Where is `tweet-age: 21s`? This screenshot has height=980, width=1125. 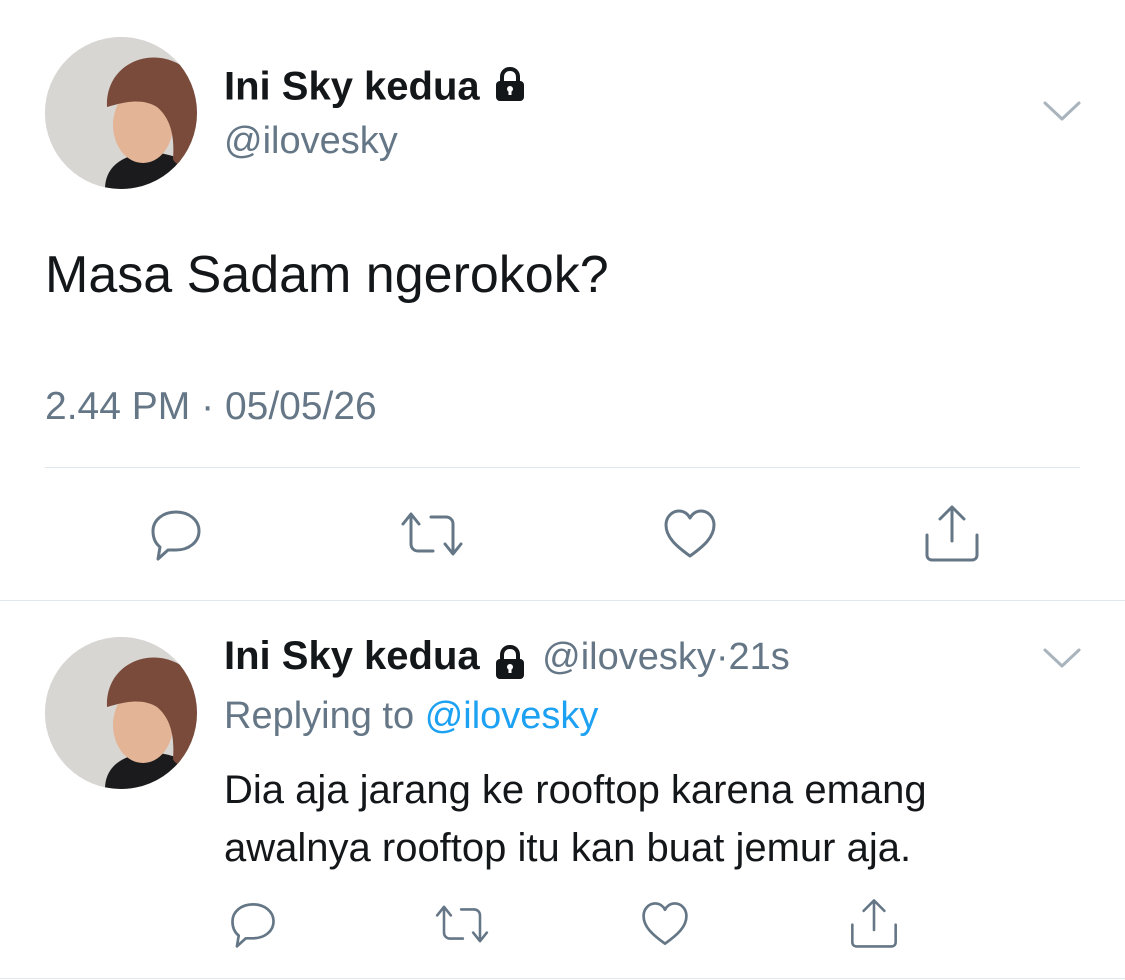
tweet-age: 21s is located at coordinates (759, 657).